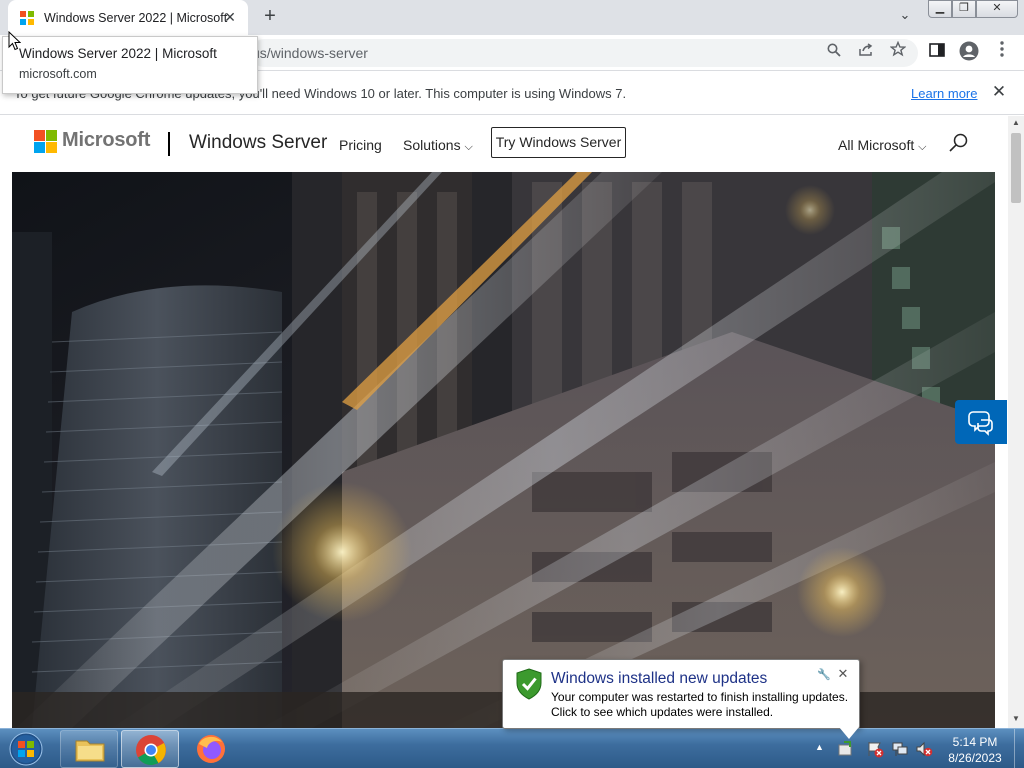  I want to click on side-panel-icon, so click(937, 53).